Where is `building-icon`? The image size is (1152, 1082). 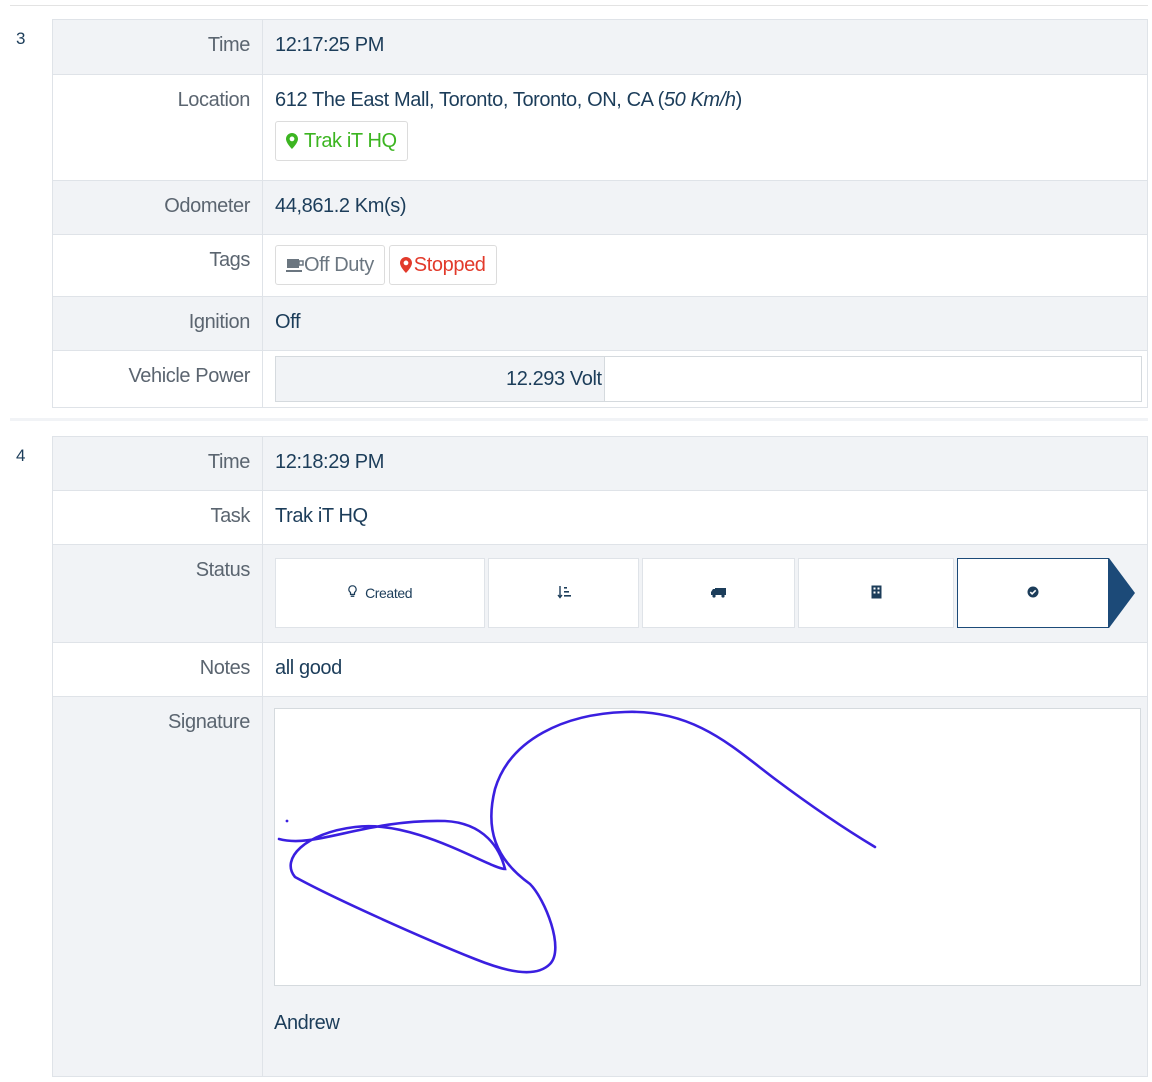
building-icon is located at coordinates (876, 593).